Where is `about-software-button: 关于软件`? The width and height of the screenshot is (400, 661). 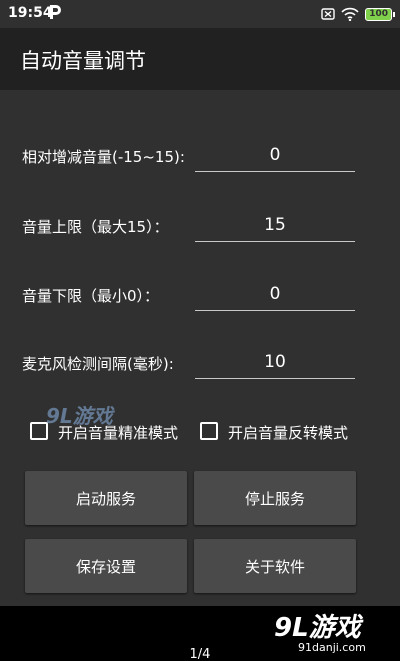
about-software-button: 关于软件 is located at coordinates (275, 566).